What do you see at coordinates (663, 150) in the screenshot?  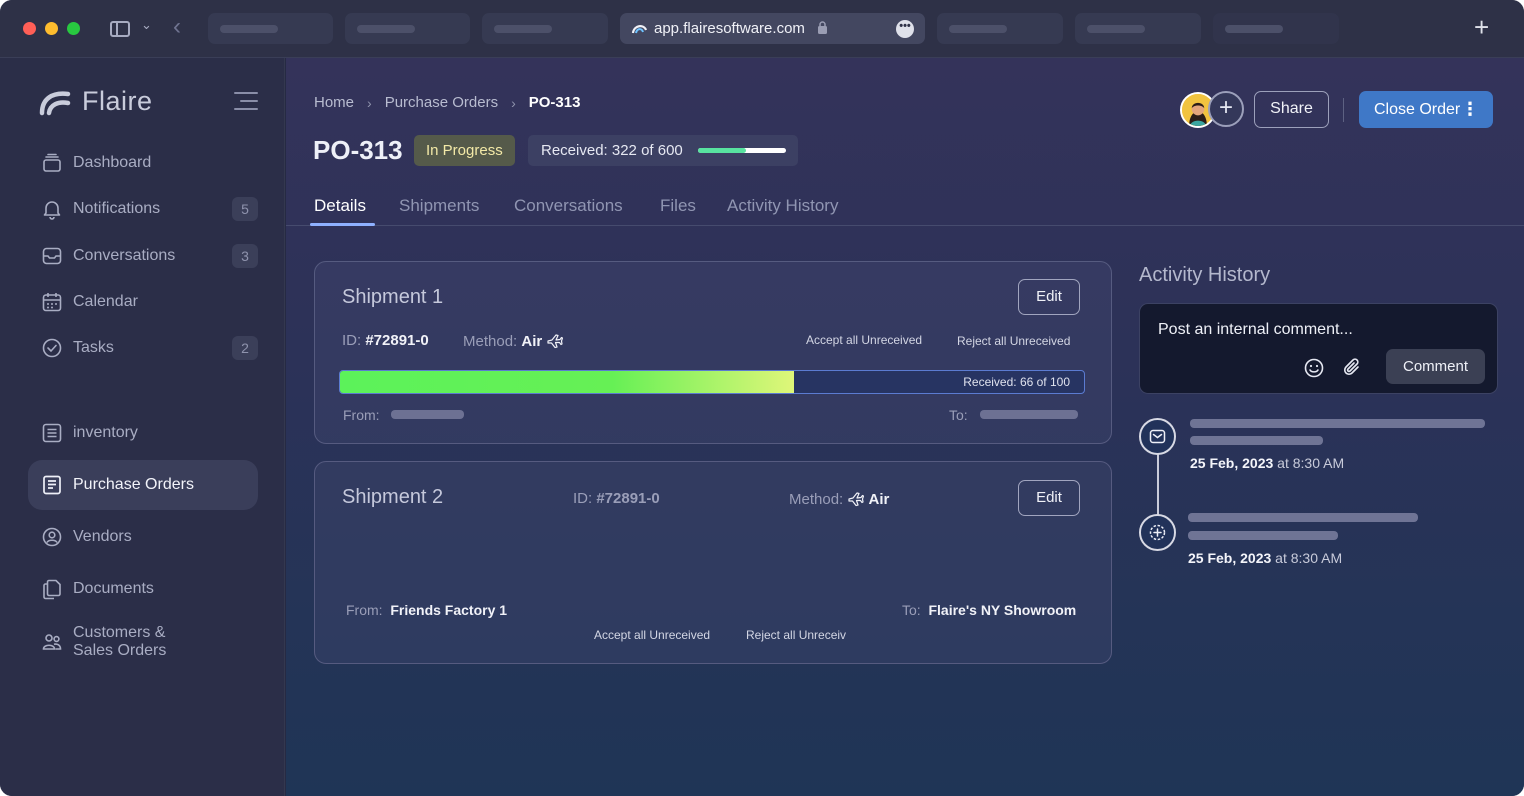 I see `received-summary: Received: 322 of 600` at bounding box center [663, 150].